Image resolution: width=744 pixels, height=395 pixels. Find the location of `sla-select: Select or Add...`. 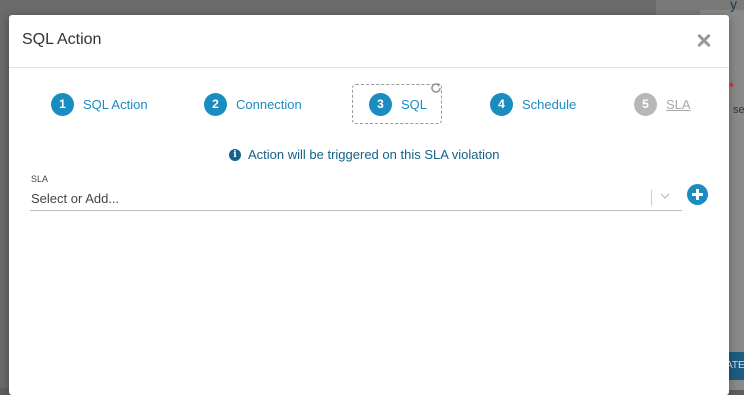

sla-select: Select or Add... is located at coordinates (356, 198).